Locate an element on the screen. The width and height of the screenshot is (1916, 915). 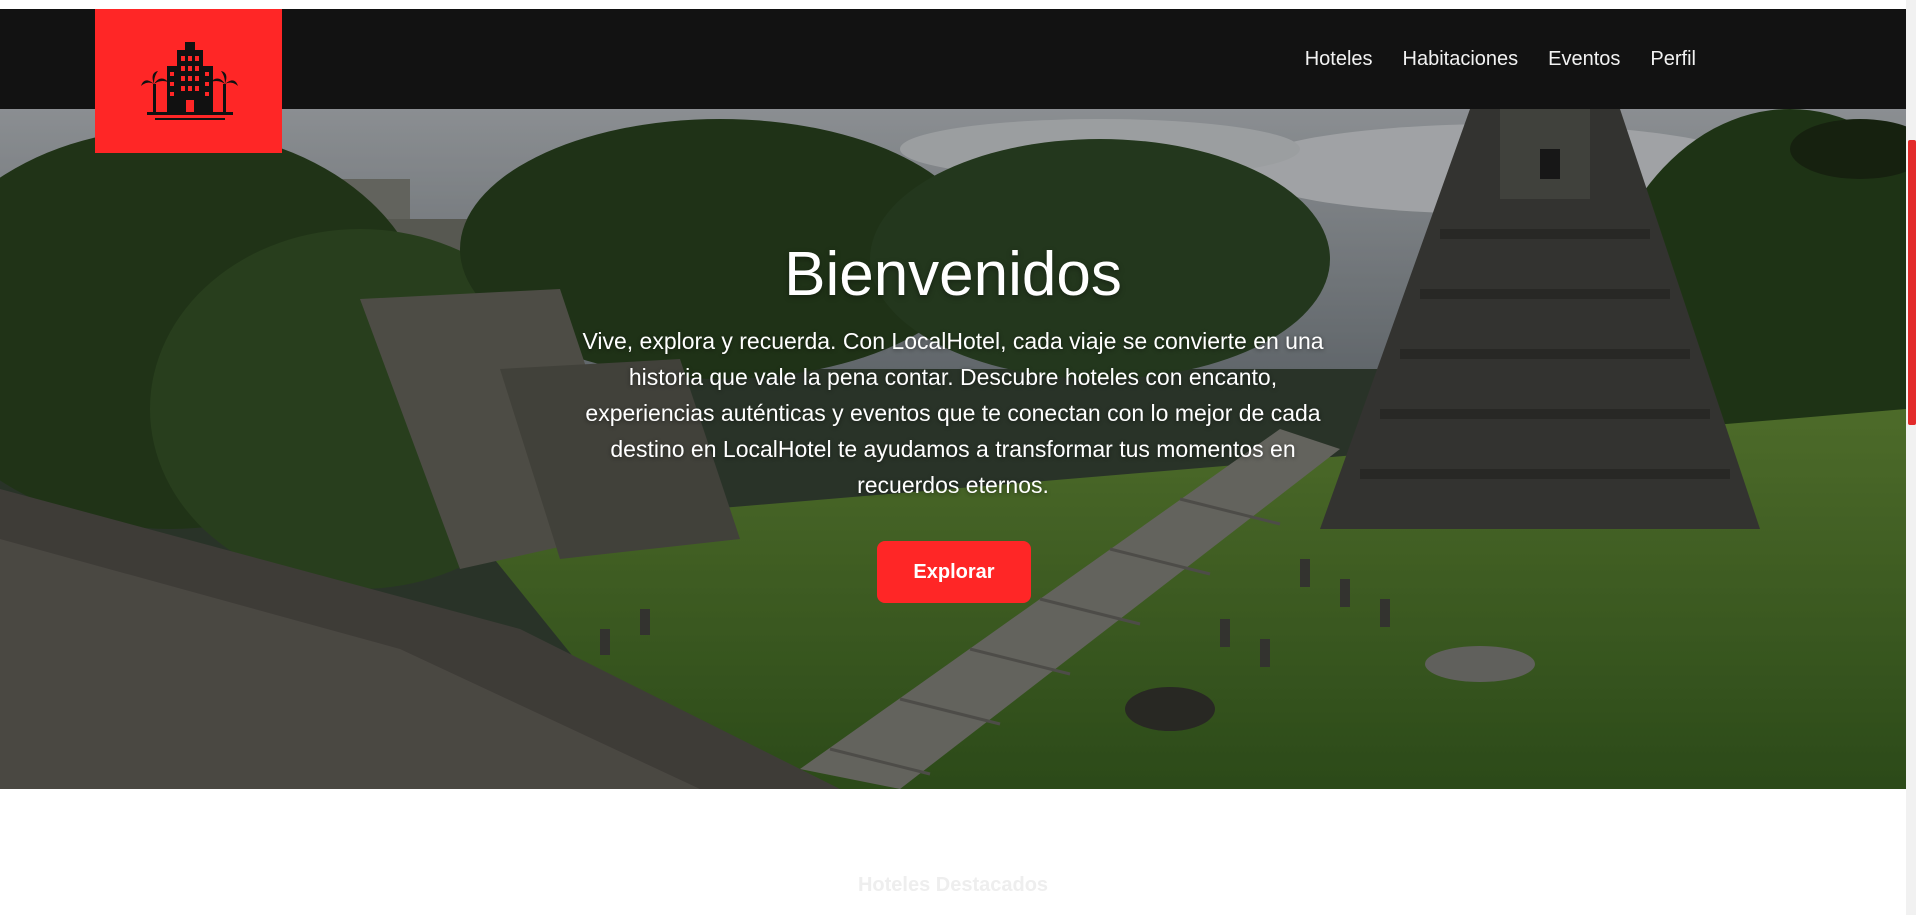
nav-item-hoteles: Hoteles is located at coordinates (1339, 59).